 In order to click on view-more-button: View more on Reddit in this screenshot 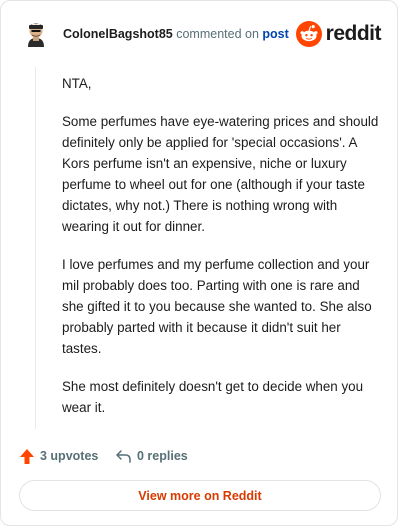, I will do `click(200, 495)`.